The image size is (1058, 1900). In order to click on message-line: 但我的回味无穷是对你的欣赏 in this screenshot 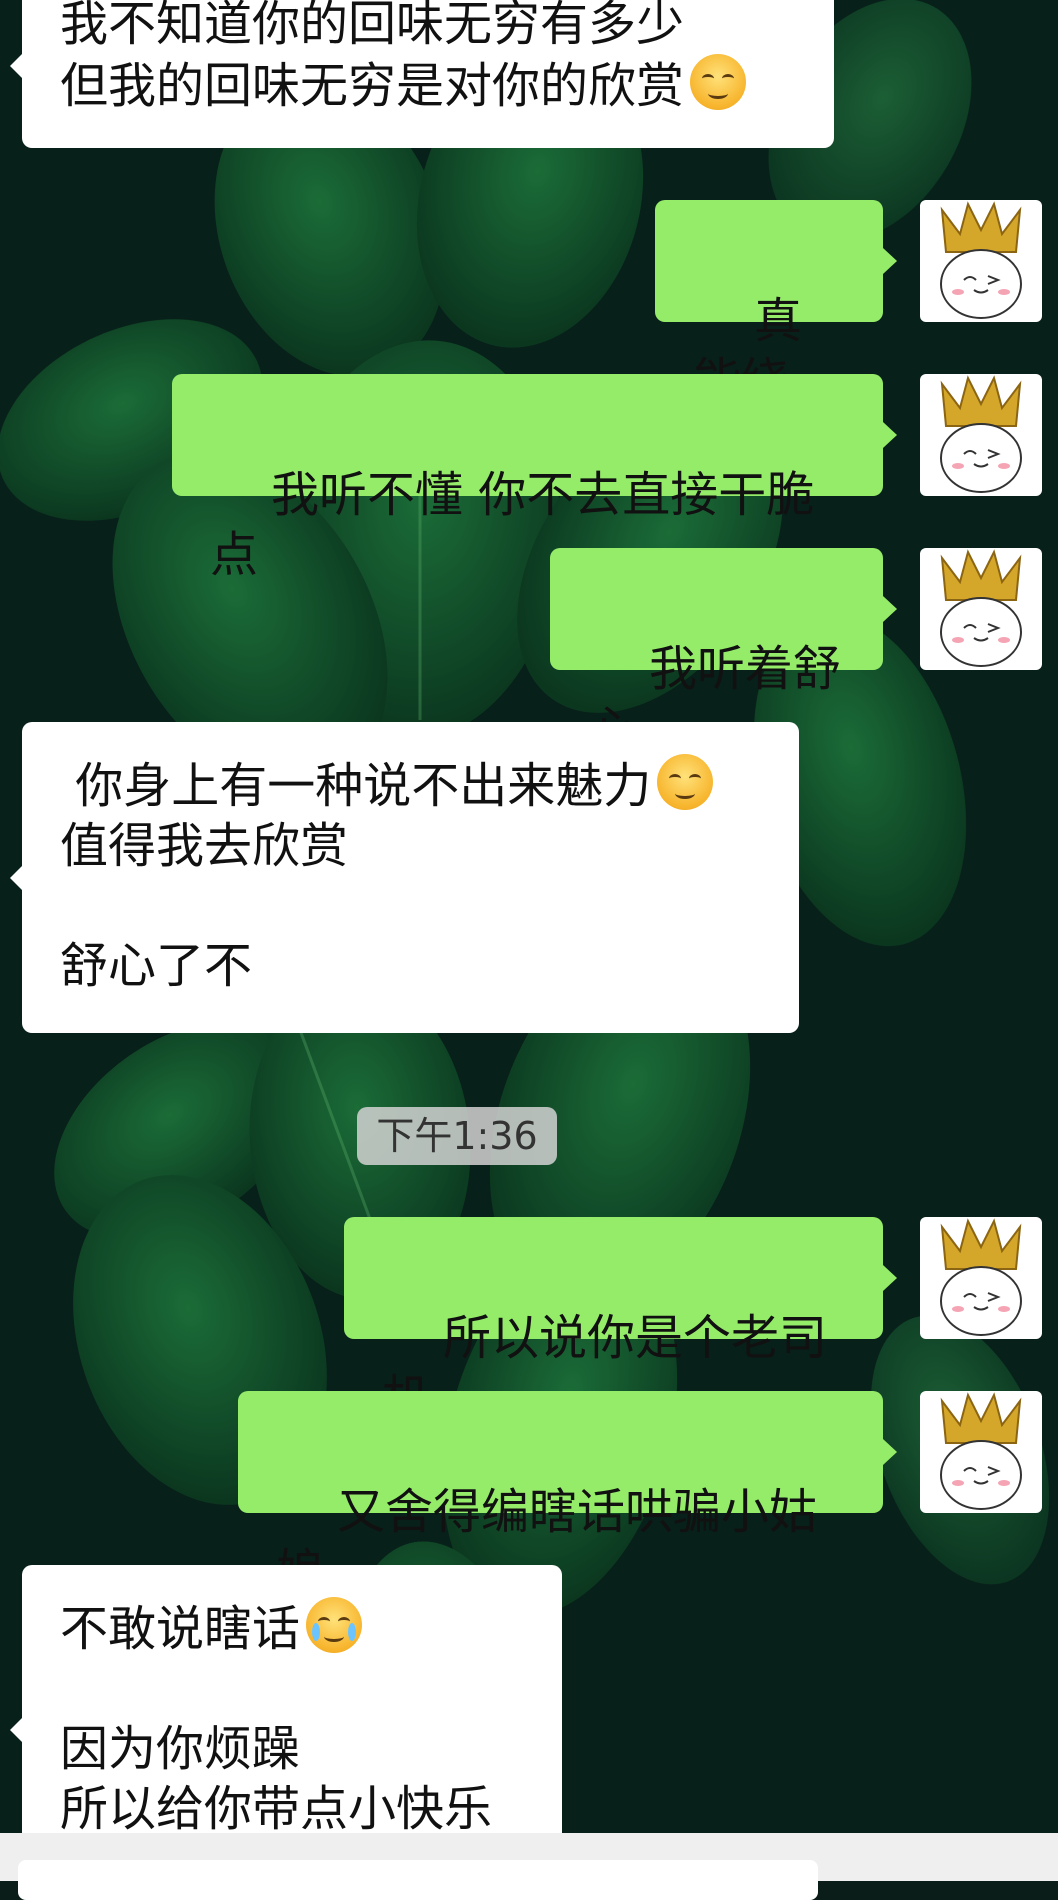, I will do `click(372, 86)`.